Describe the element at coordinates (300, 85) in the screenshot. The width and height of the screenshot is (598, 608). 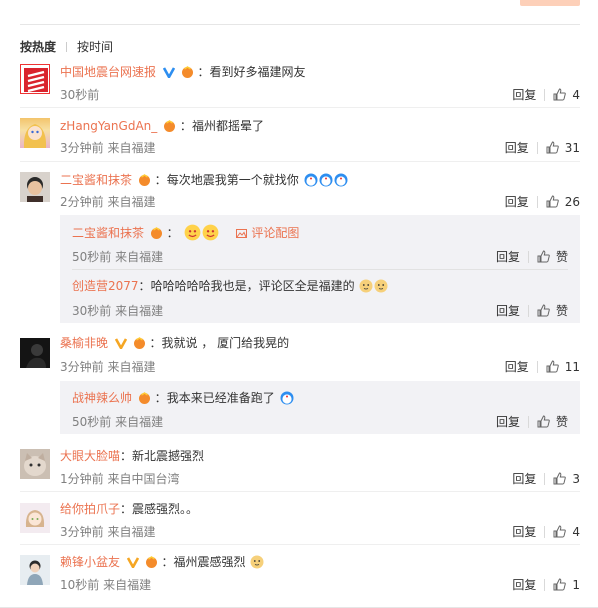
I see `comment-item: 中国地震台网速报 ：看到好多福建网友 30秒前 回复 4` at that location.